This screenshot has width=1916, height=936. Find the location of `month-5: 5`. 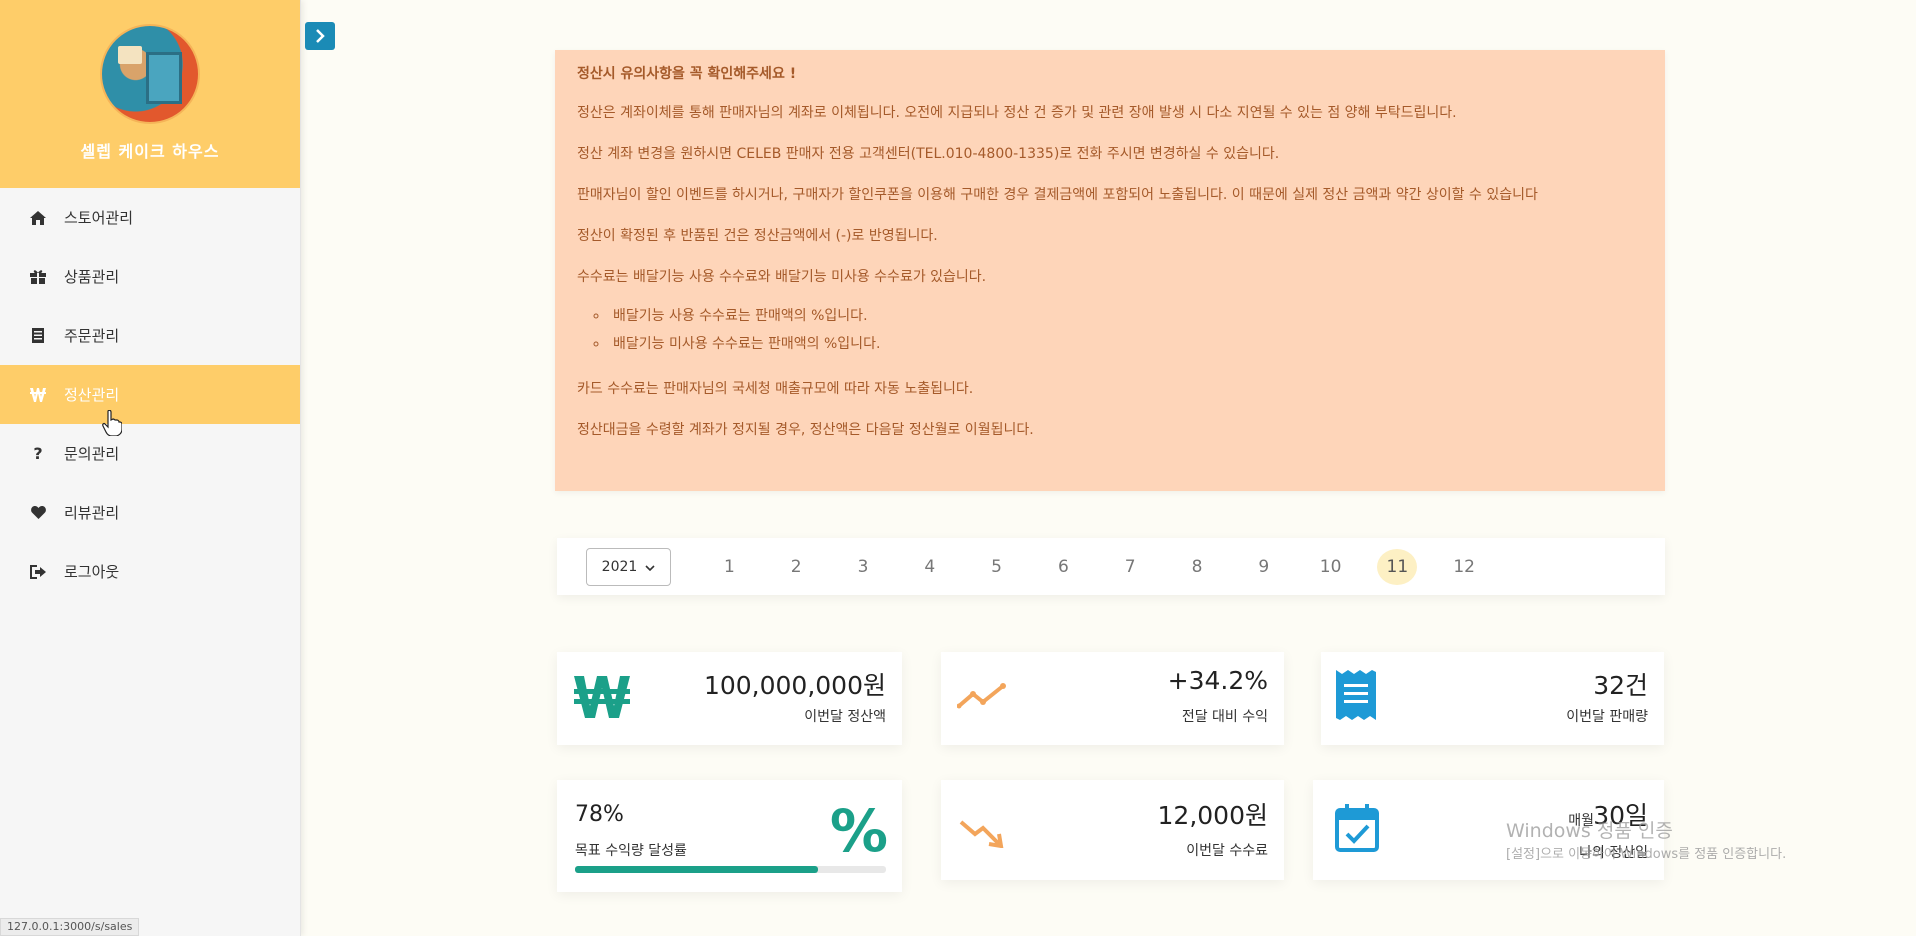

month-5: 5 is located at coordinates (996, 567).